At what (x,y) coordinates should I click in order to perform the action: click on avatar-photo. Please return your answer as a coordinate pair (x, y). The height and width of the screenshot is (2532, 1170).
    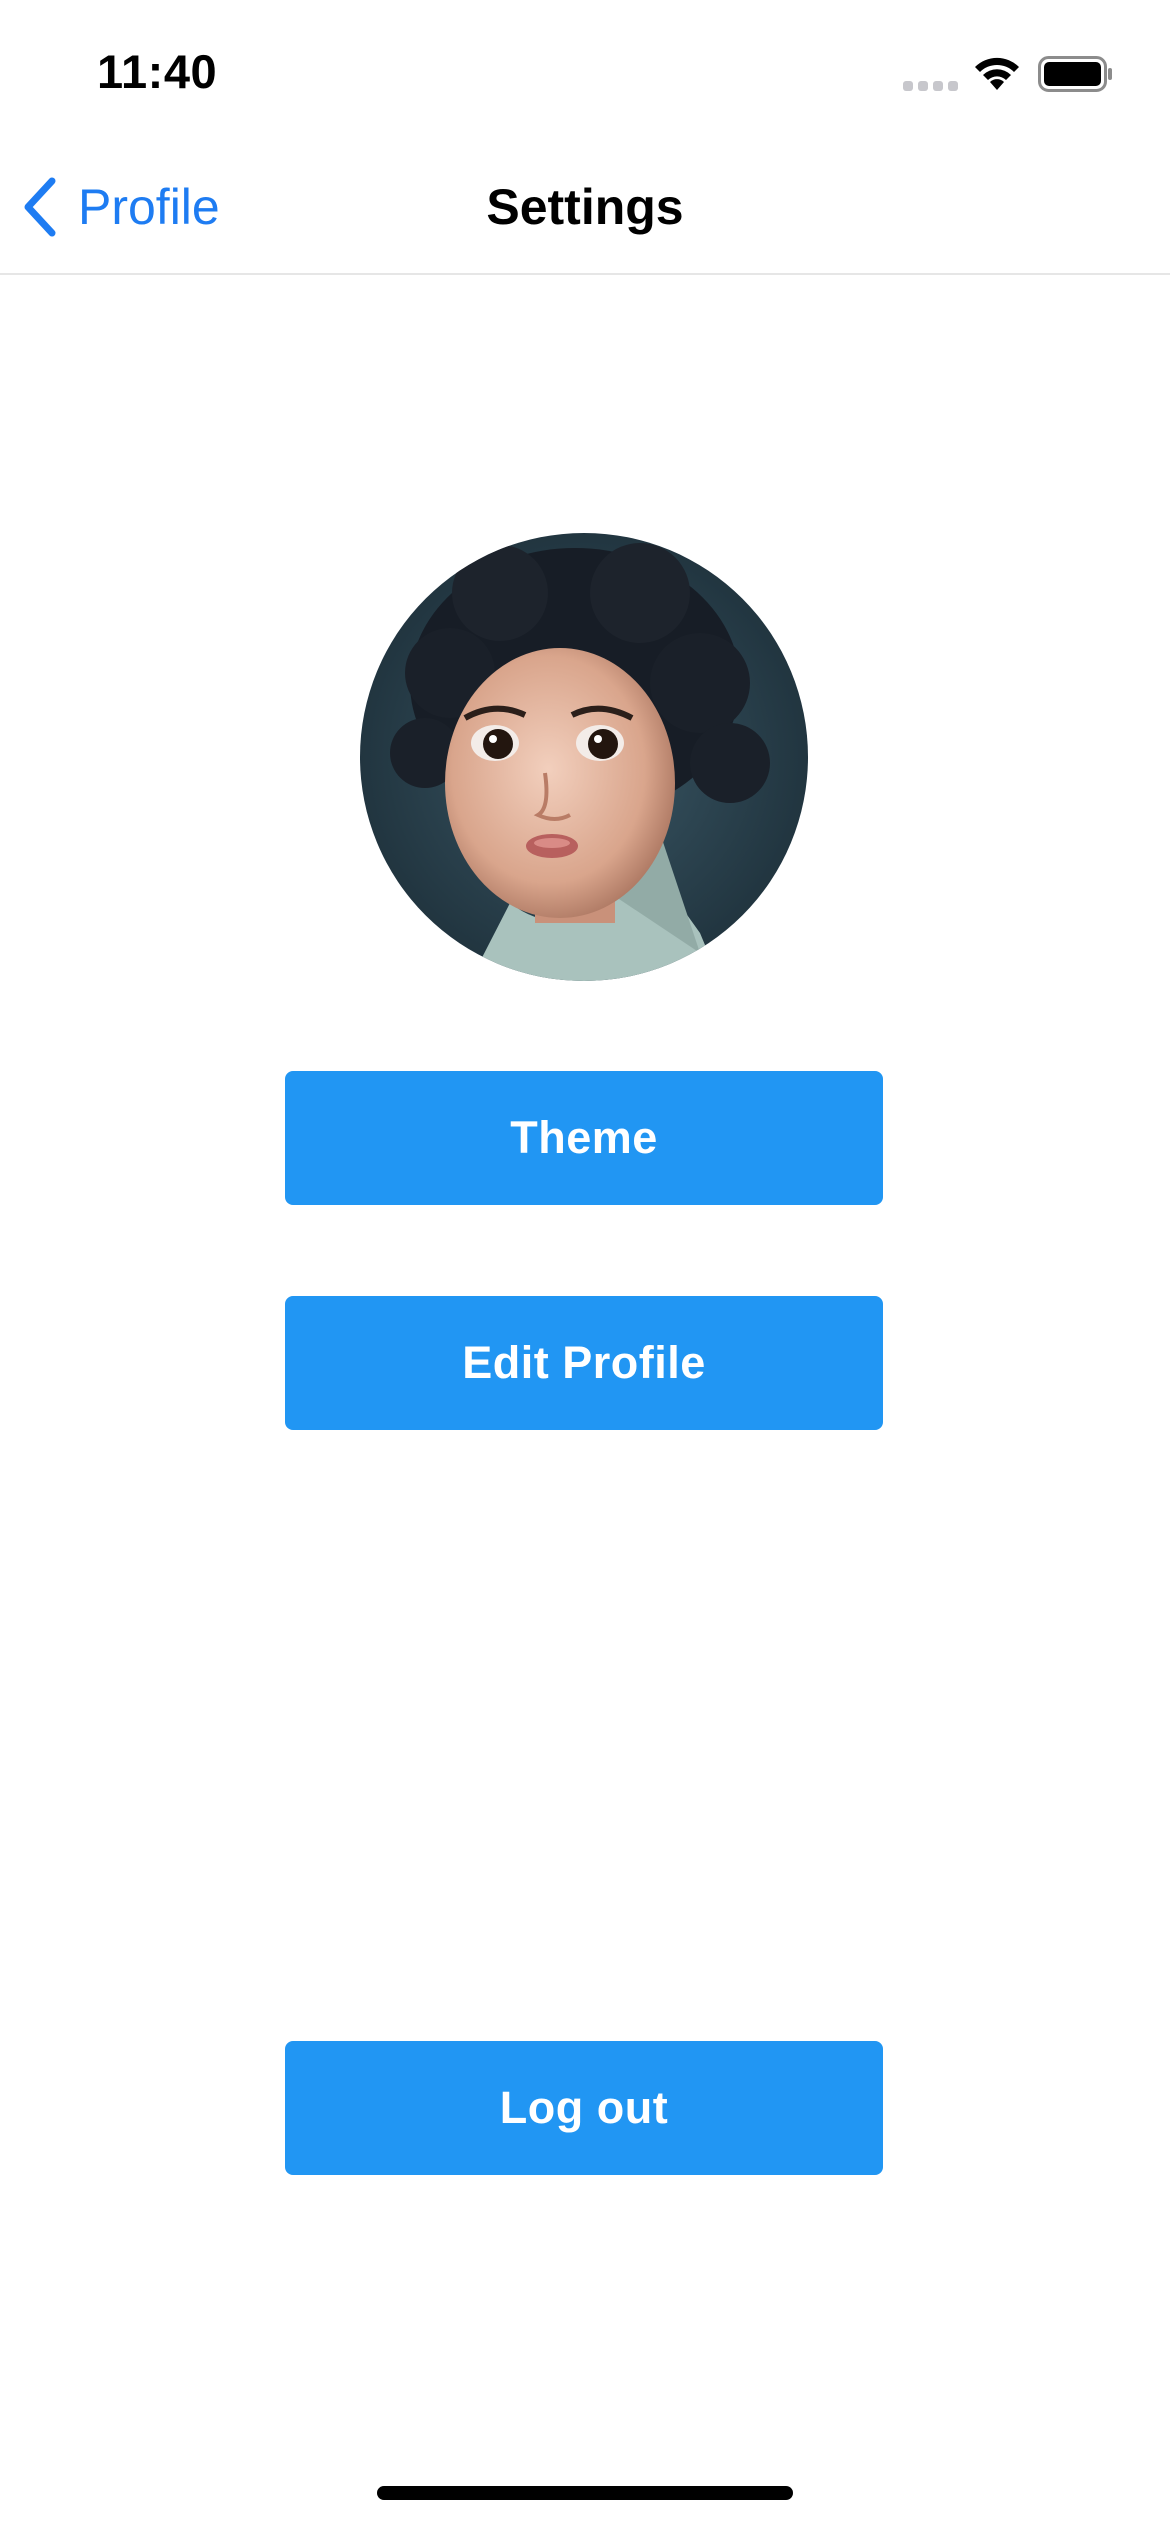
    Looking at the image, I should click on (584, 757).